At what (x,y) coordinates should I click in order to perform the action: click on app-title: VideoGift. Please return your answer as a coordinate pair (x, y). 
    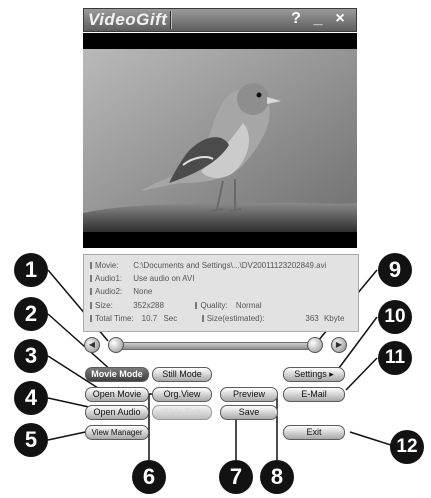
    Looking at the image, I should click on (128, 19).